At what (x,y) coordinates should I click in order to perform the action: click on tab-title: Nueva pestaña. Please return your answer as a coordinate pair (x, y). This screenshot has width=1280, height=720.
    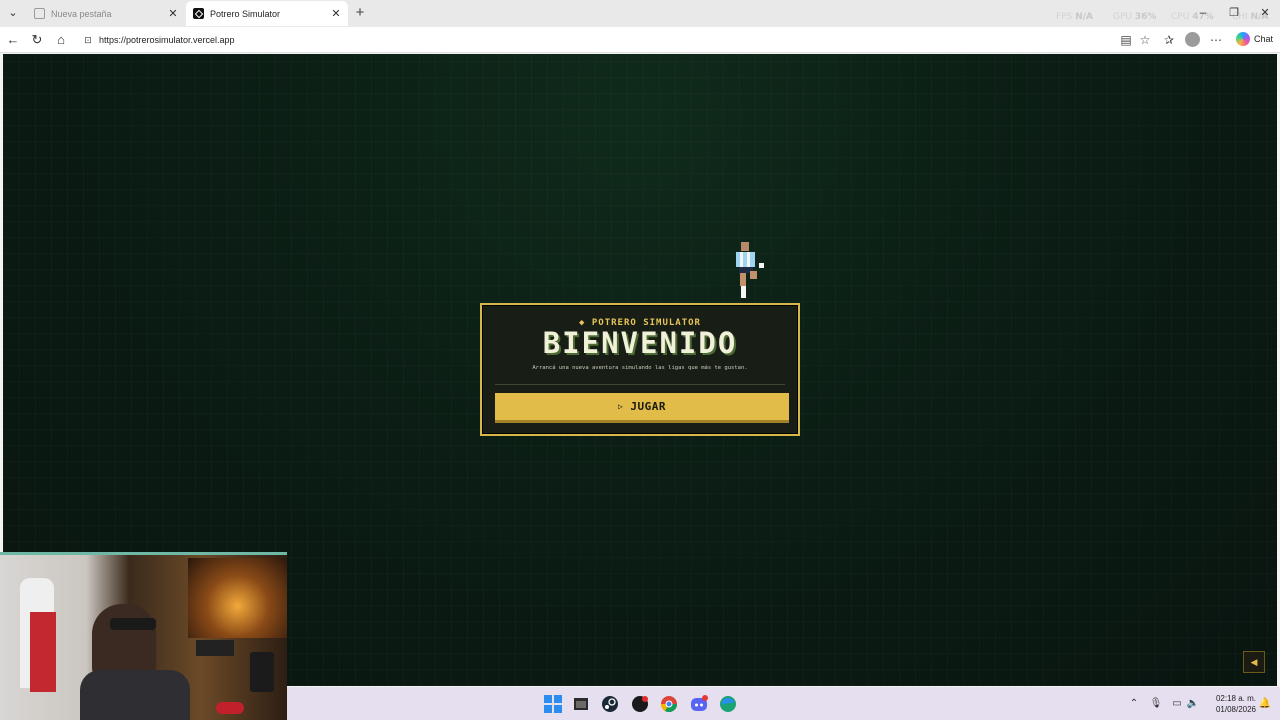
    Looking at the image, I should click on (81, 13).